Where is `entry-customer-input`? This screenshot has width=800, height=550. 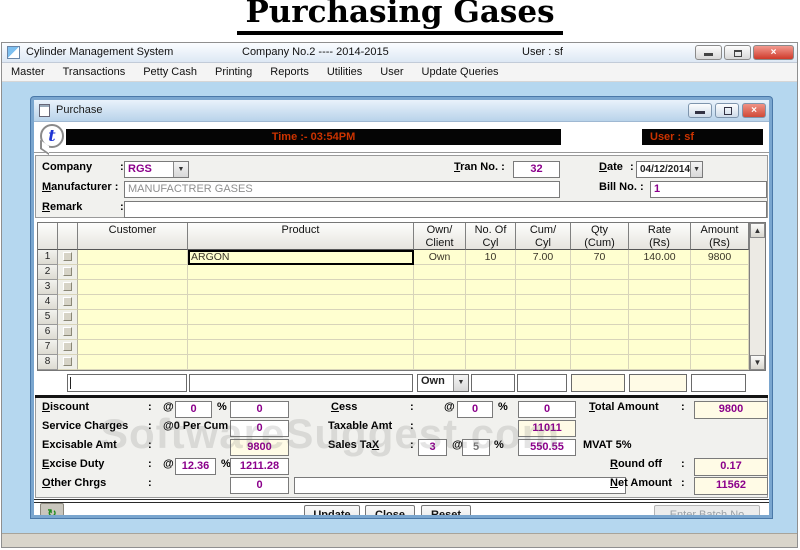
entry-customer-input is located at coordinates (127, 383).